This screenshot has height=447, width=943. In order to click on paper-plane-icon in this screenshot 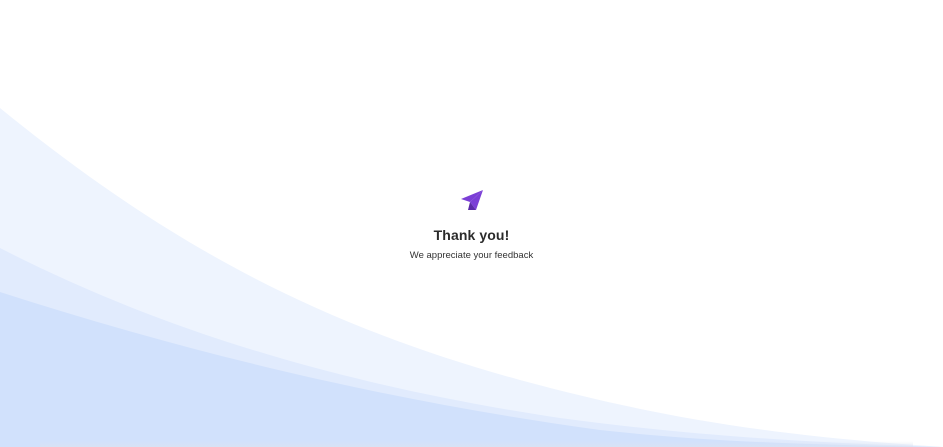, I will do `click(472, 200)`.